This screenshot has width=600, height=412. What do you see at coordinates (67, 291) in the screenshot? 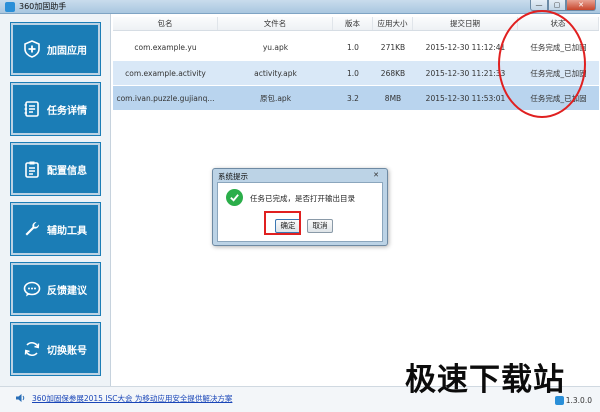
I see `sidebar-item-label: 反馈建议` at bounding box center [67, 291].